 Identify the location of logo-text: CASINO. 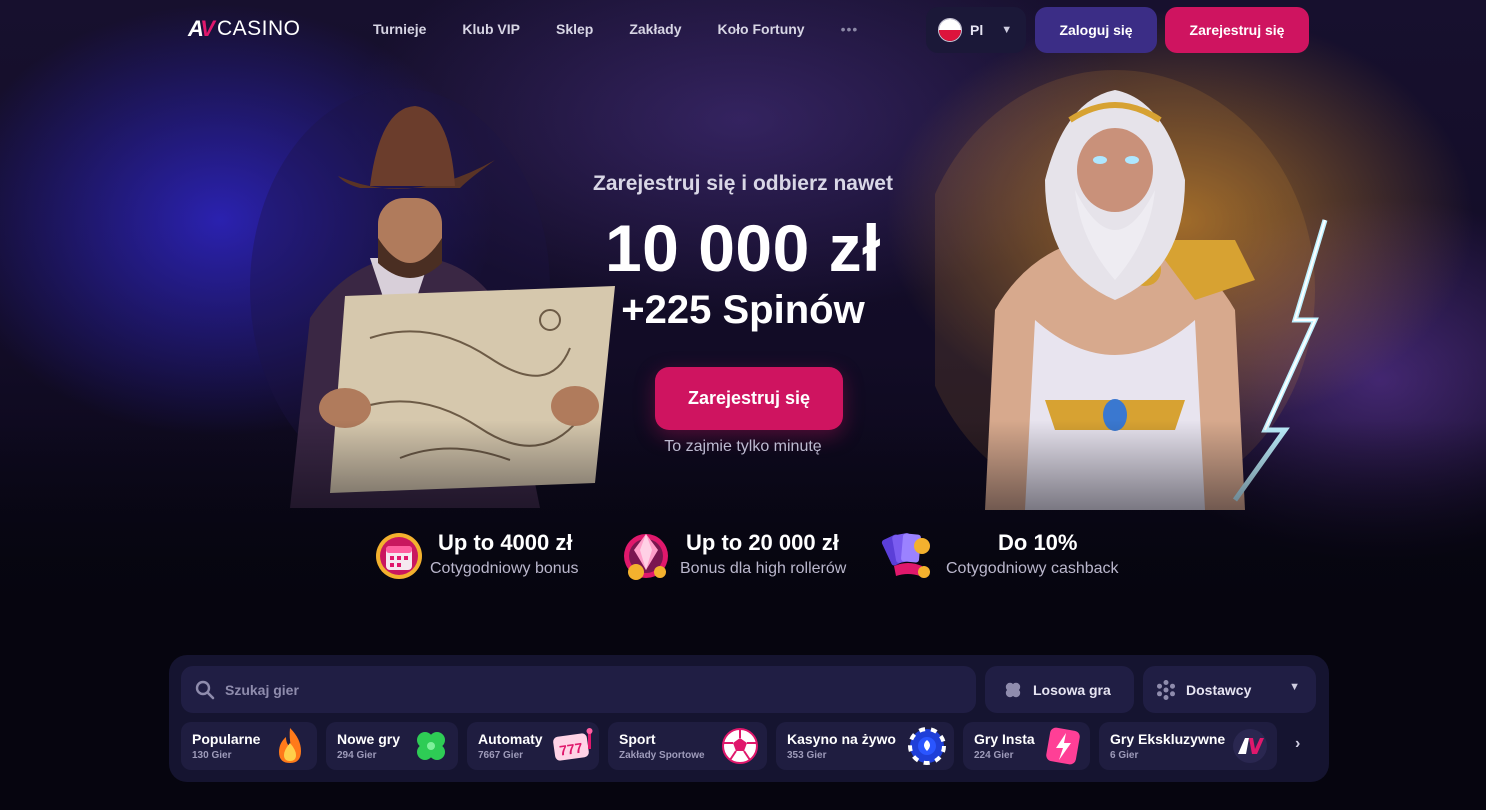
(258, 28).